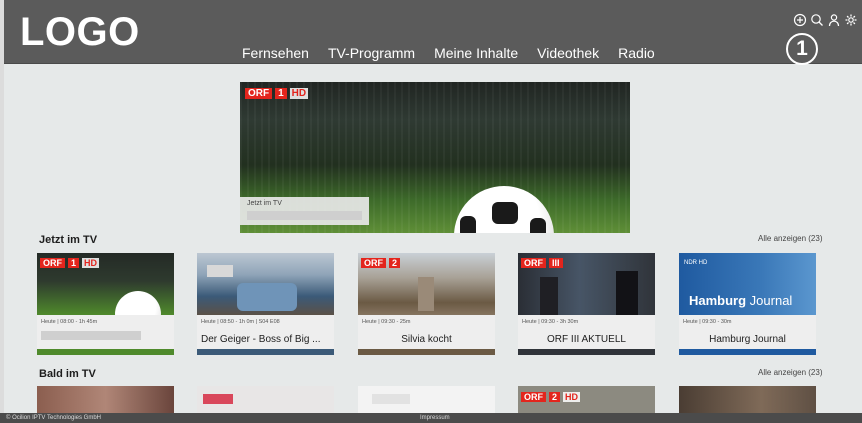 This screenshot has width=862, height=423. What do you see at coordinates (275, 53) in the screenshot?
I see `nav-fernsehen: Fernsehen` at bounding box center [275, 53].